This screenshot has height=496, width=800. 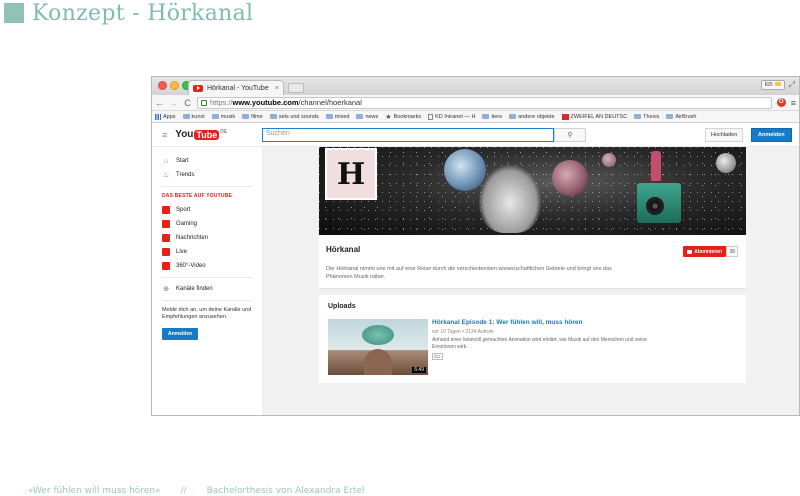 I want to click on bookmark-apps: Apps, so click(x=165, y=116).